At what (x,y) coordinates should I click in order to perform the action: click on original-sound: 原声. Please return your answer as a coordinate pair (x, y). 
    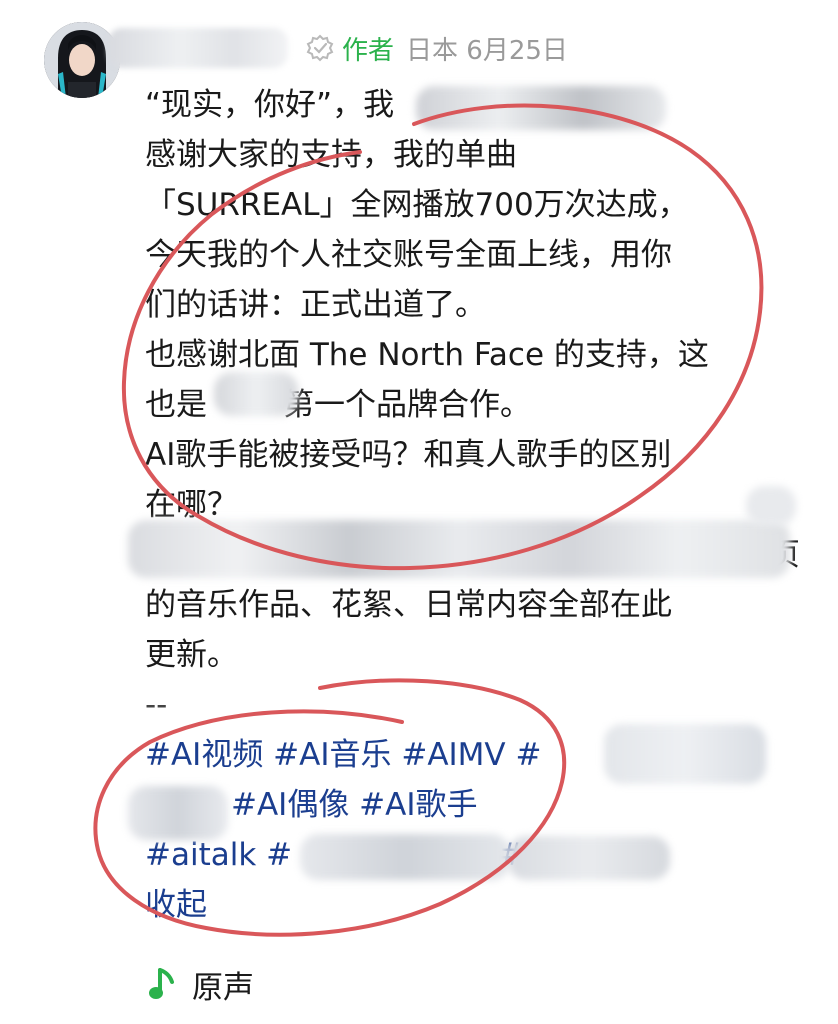
    Looking at the image, I should click on (201, 984).